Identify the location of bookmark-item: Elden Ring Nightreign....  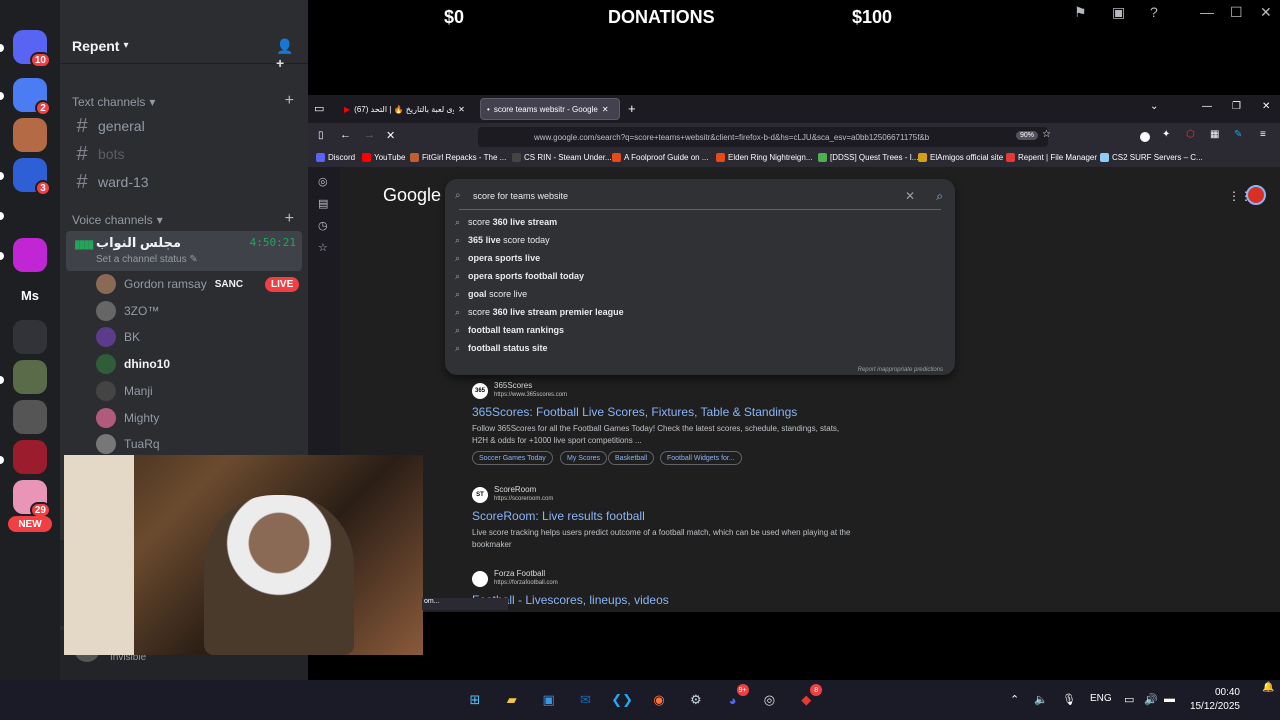
(764, 157).